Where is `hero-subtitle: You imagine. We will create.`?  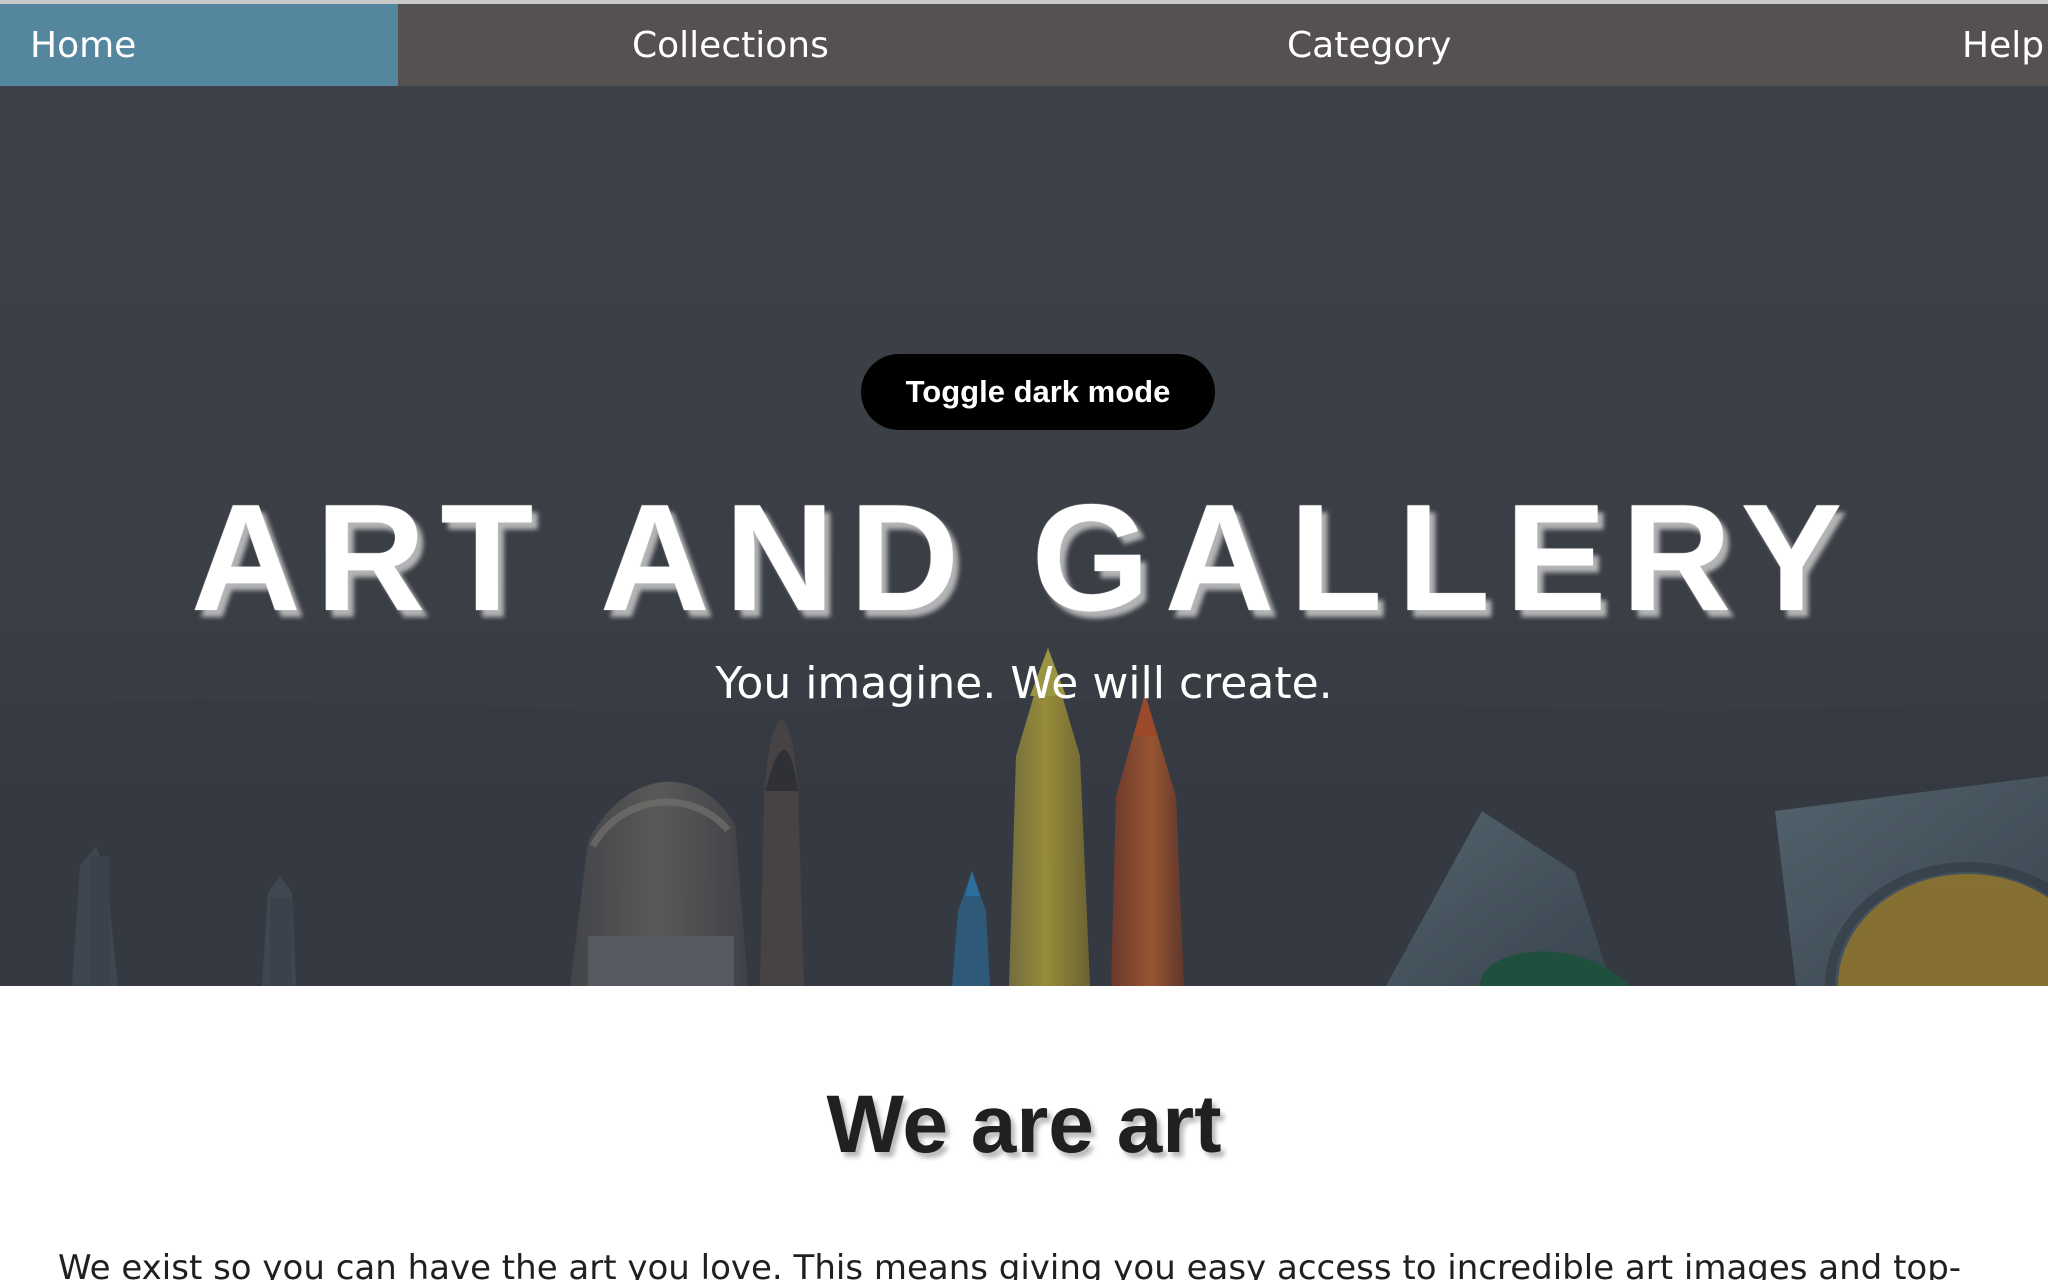 hero-subtitle: You imagine. We will create. is located at coordinates (1024, 683).